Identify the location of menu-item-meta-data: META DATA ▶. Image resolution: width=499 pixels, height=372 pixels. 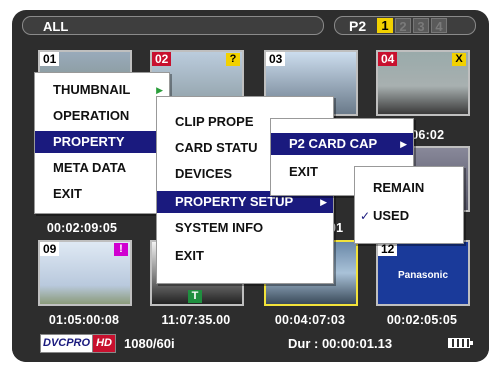
(102, 168).